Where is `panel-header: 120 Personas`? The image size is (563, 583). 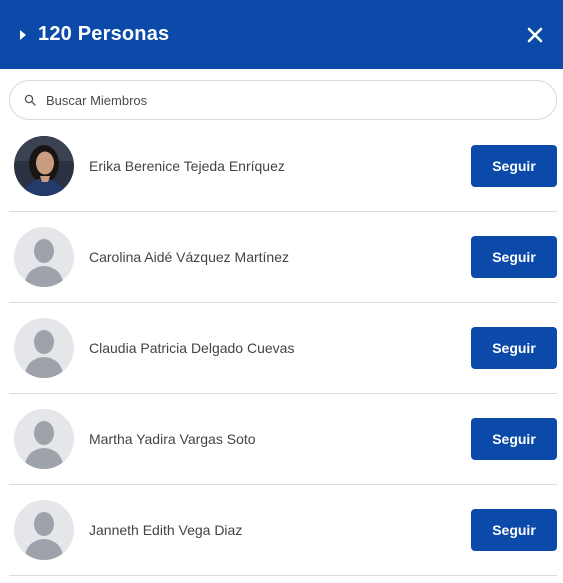
panel-header: 120 Personas is located at coordinates (281, 34).